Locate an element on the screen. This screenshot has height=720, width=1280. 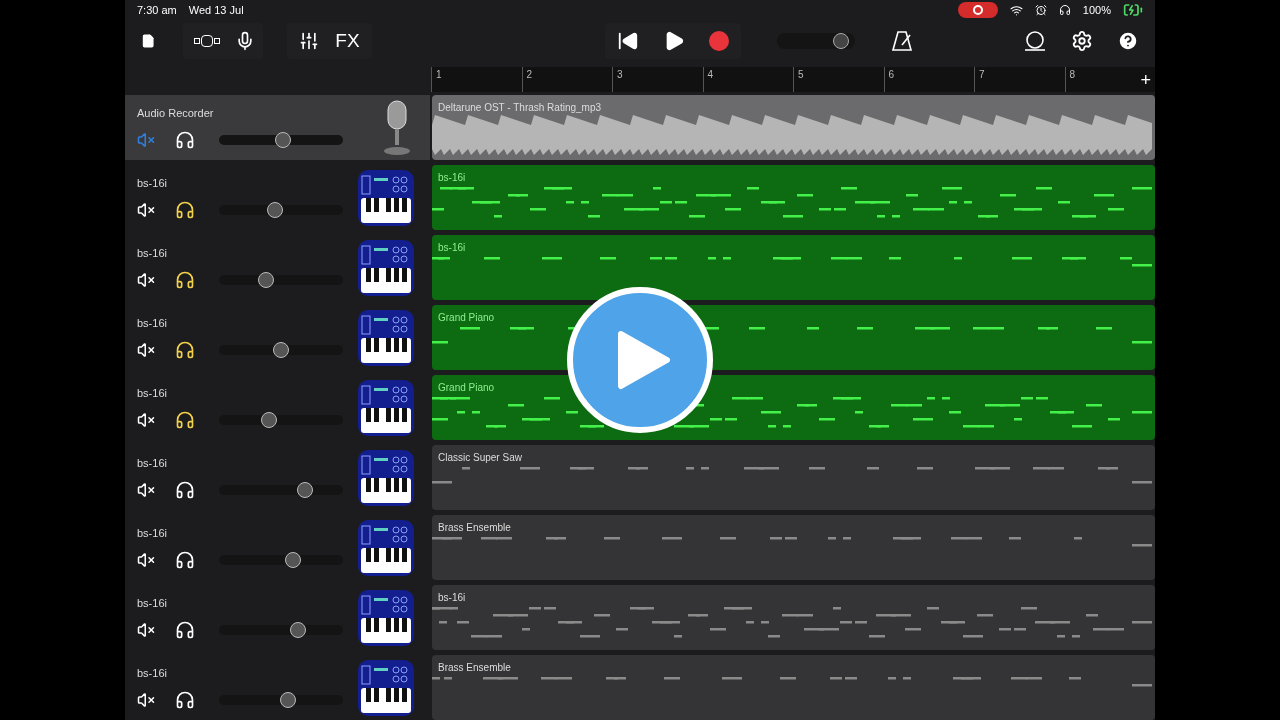
metronome-icon is located at coordinates (902, 40).